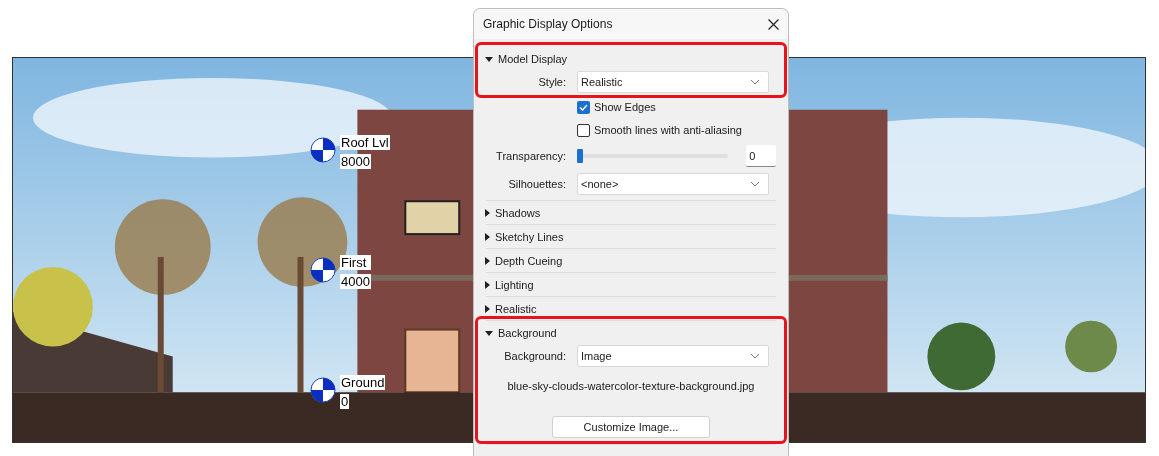 The image size is (1159, 456). What do you see at coordinates (529, 261) in the screenshot?
I see `section-header: Depth Cueing` at bounding box center [529, 261].